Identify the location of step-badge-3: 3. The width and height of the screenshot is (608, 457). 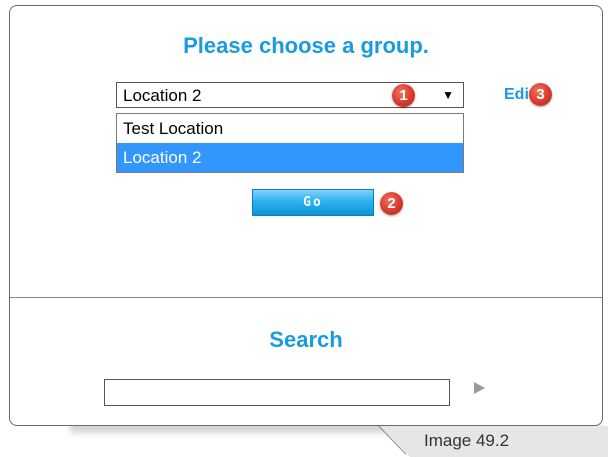
(540, 94).